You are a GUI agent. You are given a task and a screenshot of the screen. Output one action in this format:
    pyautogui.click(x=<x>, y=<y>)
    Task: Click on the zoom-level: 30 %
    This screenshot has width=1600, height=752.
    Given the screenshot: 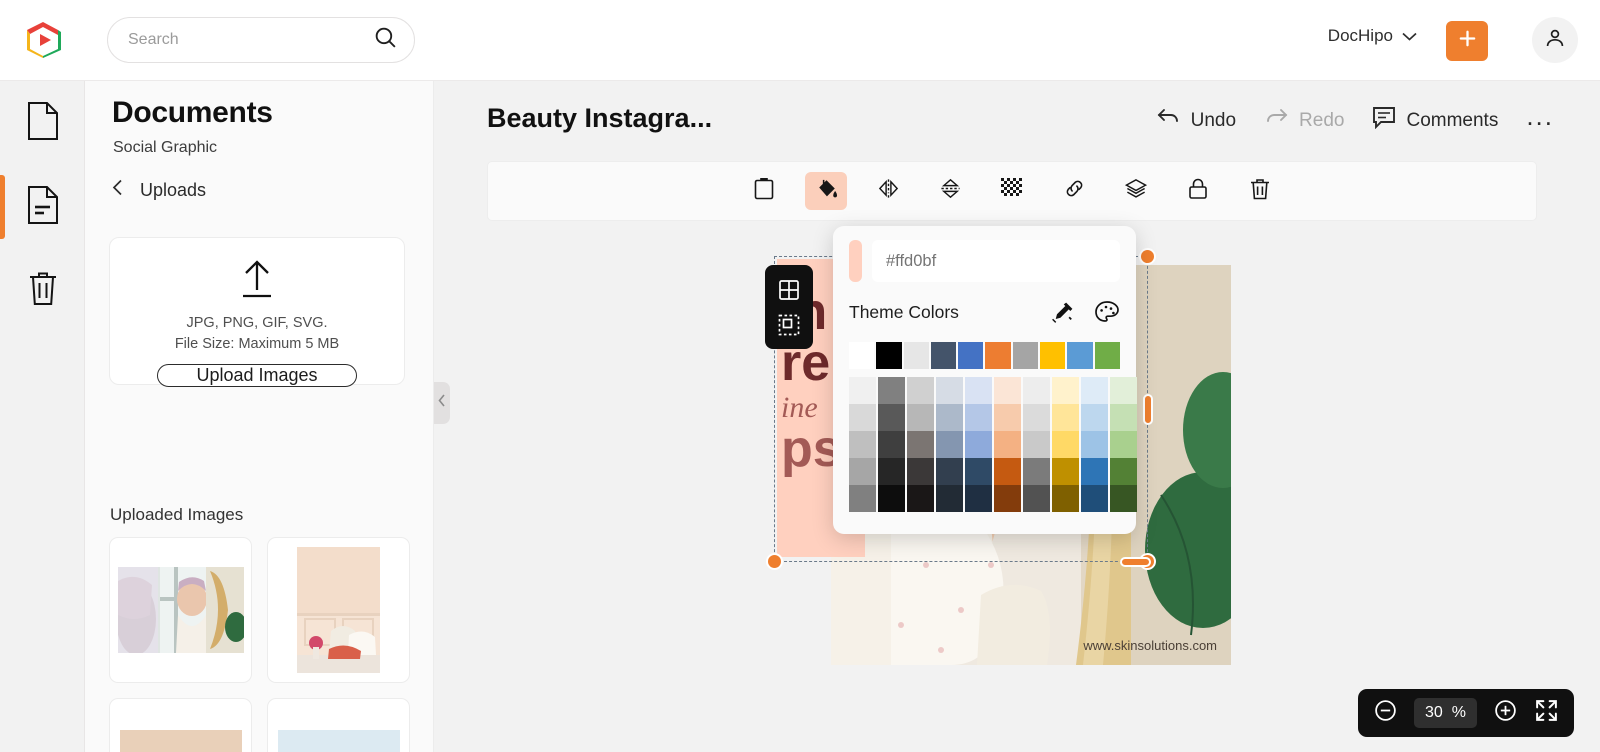 What is the action you would take?
    pyautogui.click(x=1445, y=713)
    